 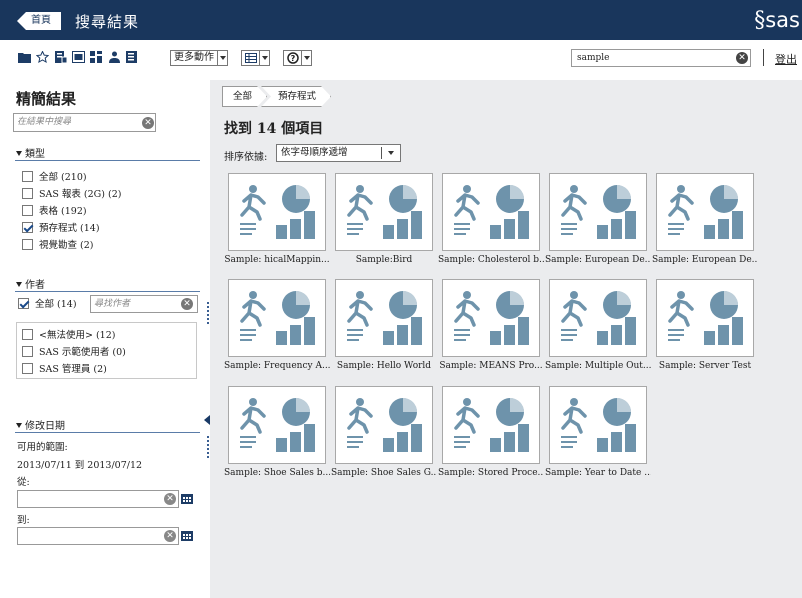 What do you see at coordinates (61, 227) in the screenshot?
I see `type-filter-stored-process: 預存程式 (14)` at bounding box center [61, 227].